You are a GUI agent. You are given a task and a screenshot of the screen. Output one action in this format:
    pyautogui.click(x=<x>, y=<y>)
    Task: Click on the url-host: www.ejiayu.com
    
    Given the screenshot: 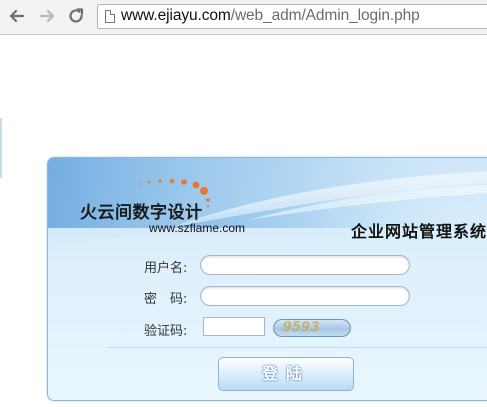 What is the action you would take?
    pyautogui.click(x=176, y=15)
    